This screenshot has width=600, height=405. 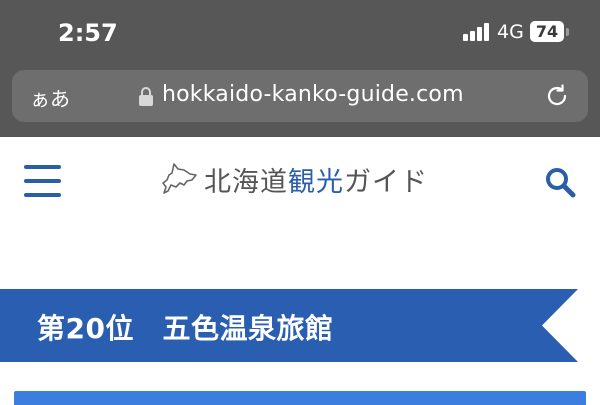 What do you see at coordinates (42, 181) in the screenshot?
I see `hamburger-menu-icon` at bounding box center [42, 181].